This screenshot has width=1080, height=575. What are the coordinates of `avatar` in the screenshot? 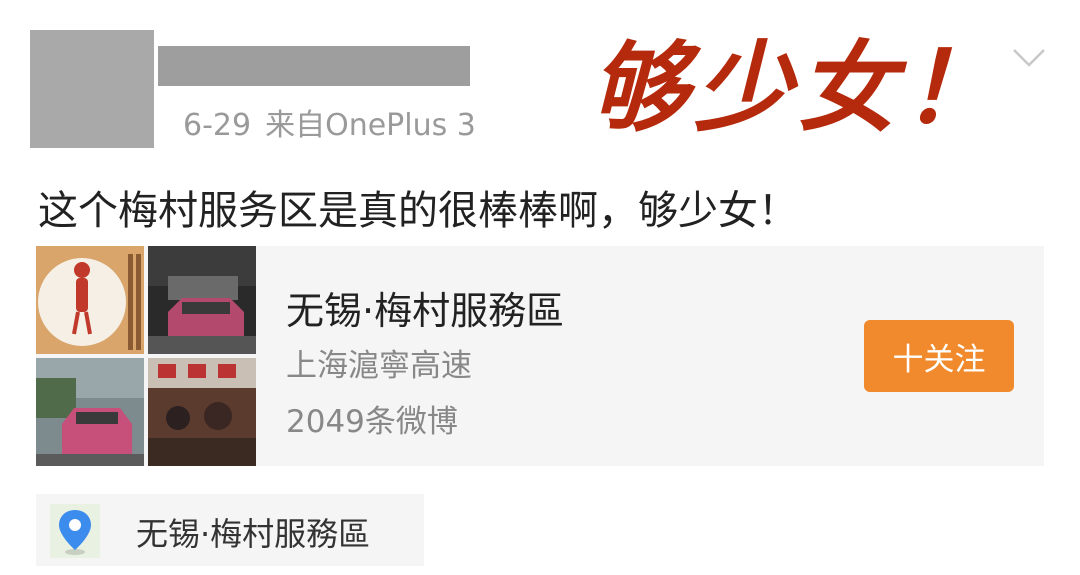 It's located at (92, 89).